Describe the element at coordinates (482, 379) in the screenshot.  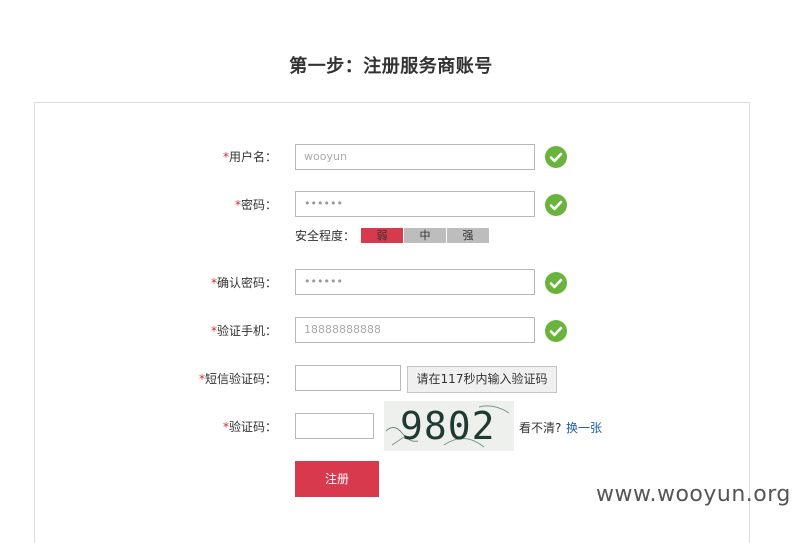
I see `sms-countdown-button: 请在117秒内输入验证码` at that location.